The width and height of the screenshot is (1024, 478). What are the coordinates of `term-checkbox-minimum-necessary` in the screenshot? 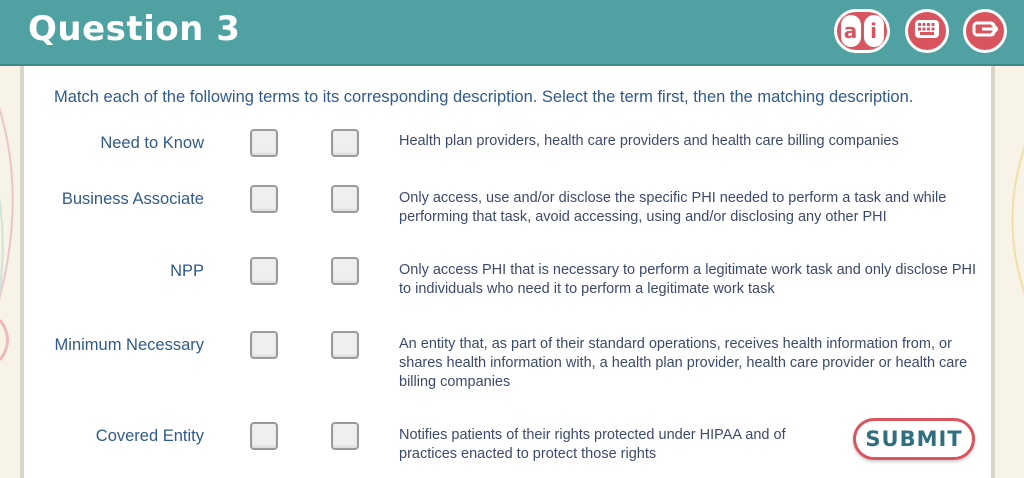 It's located at (264, 345).